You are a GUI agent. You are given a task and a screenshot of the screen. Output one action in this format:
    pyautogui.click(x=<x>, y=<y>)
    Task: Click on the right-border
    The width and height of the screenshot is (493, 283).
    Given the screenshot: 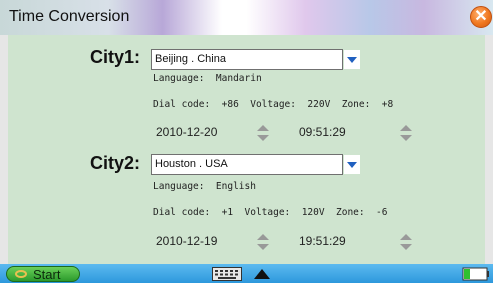 What is the action you would take?
    pyautogui.click(x=489, y=149)
    